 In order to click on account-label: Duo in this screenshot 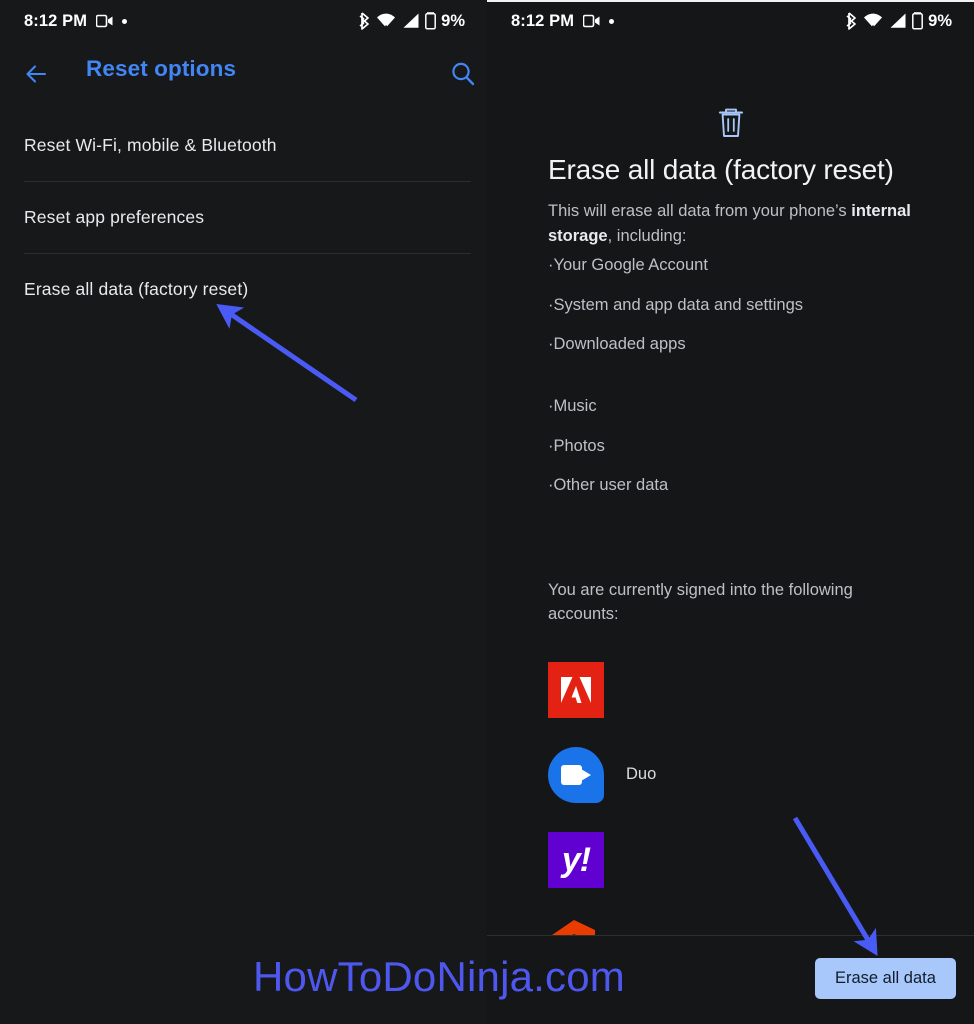, I will do `click(641, 774)`.